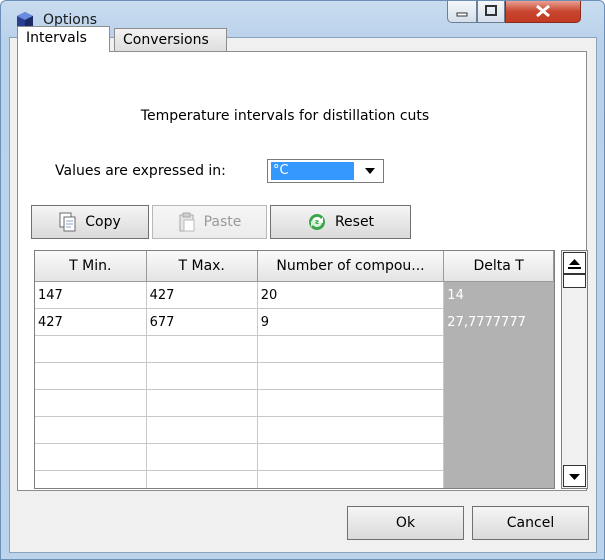 Image resolution: width=605 pixels, height=560 pixels. I want to click on column-header-tmax: T Max., so click(202, 266).